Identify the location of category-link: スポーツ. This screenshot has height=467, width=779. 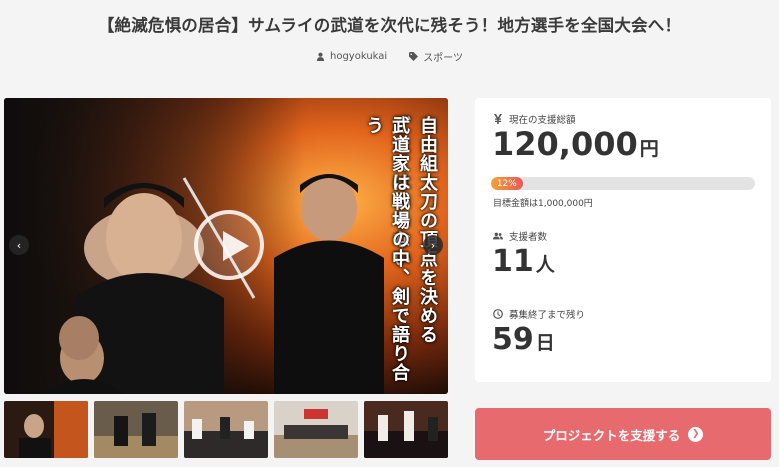
(436, 56).